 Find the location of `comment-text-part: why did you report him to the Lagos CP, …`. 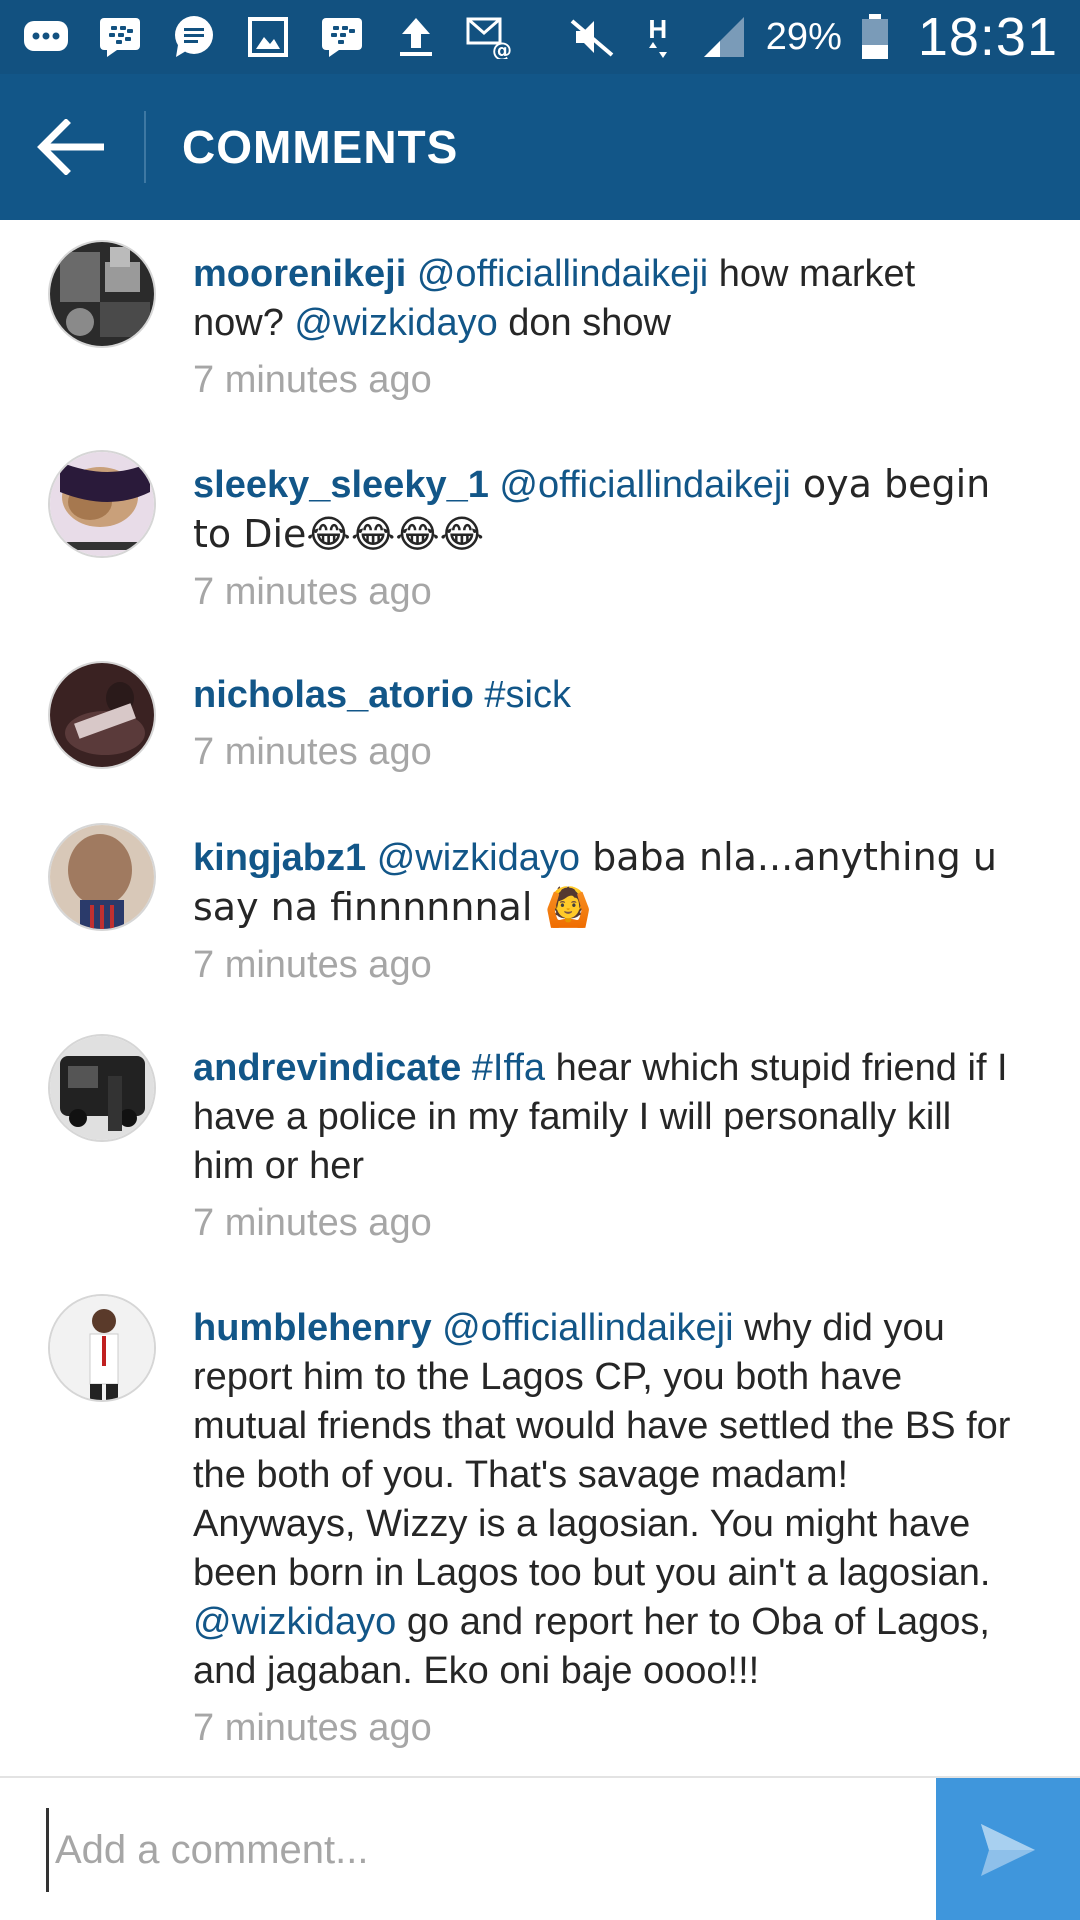

comment-text-part: why did you report him to the Lagos CP, … is located at coordinates (602, 1450).